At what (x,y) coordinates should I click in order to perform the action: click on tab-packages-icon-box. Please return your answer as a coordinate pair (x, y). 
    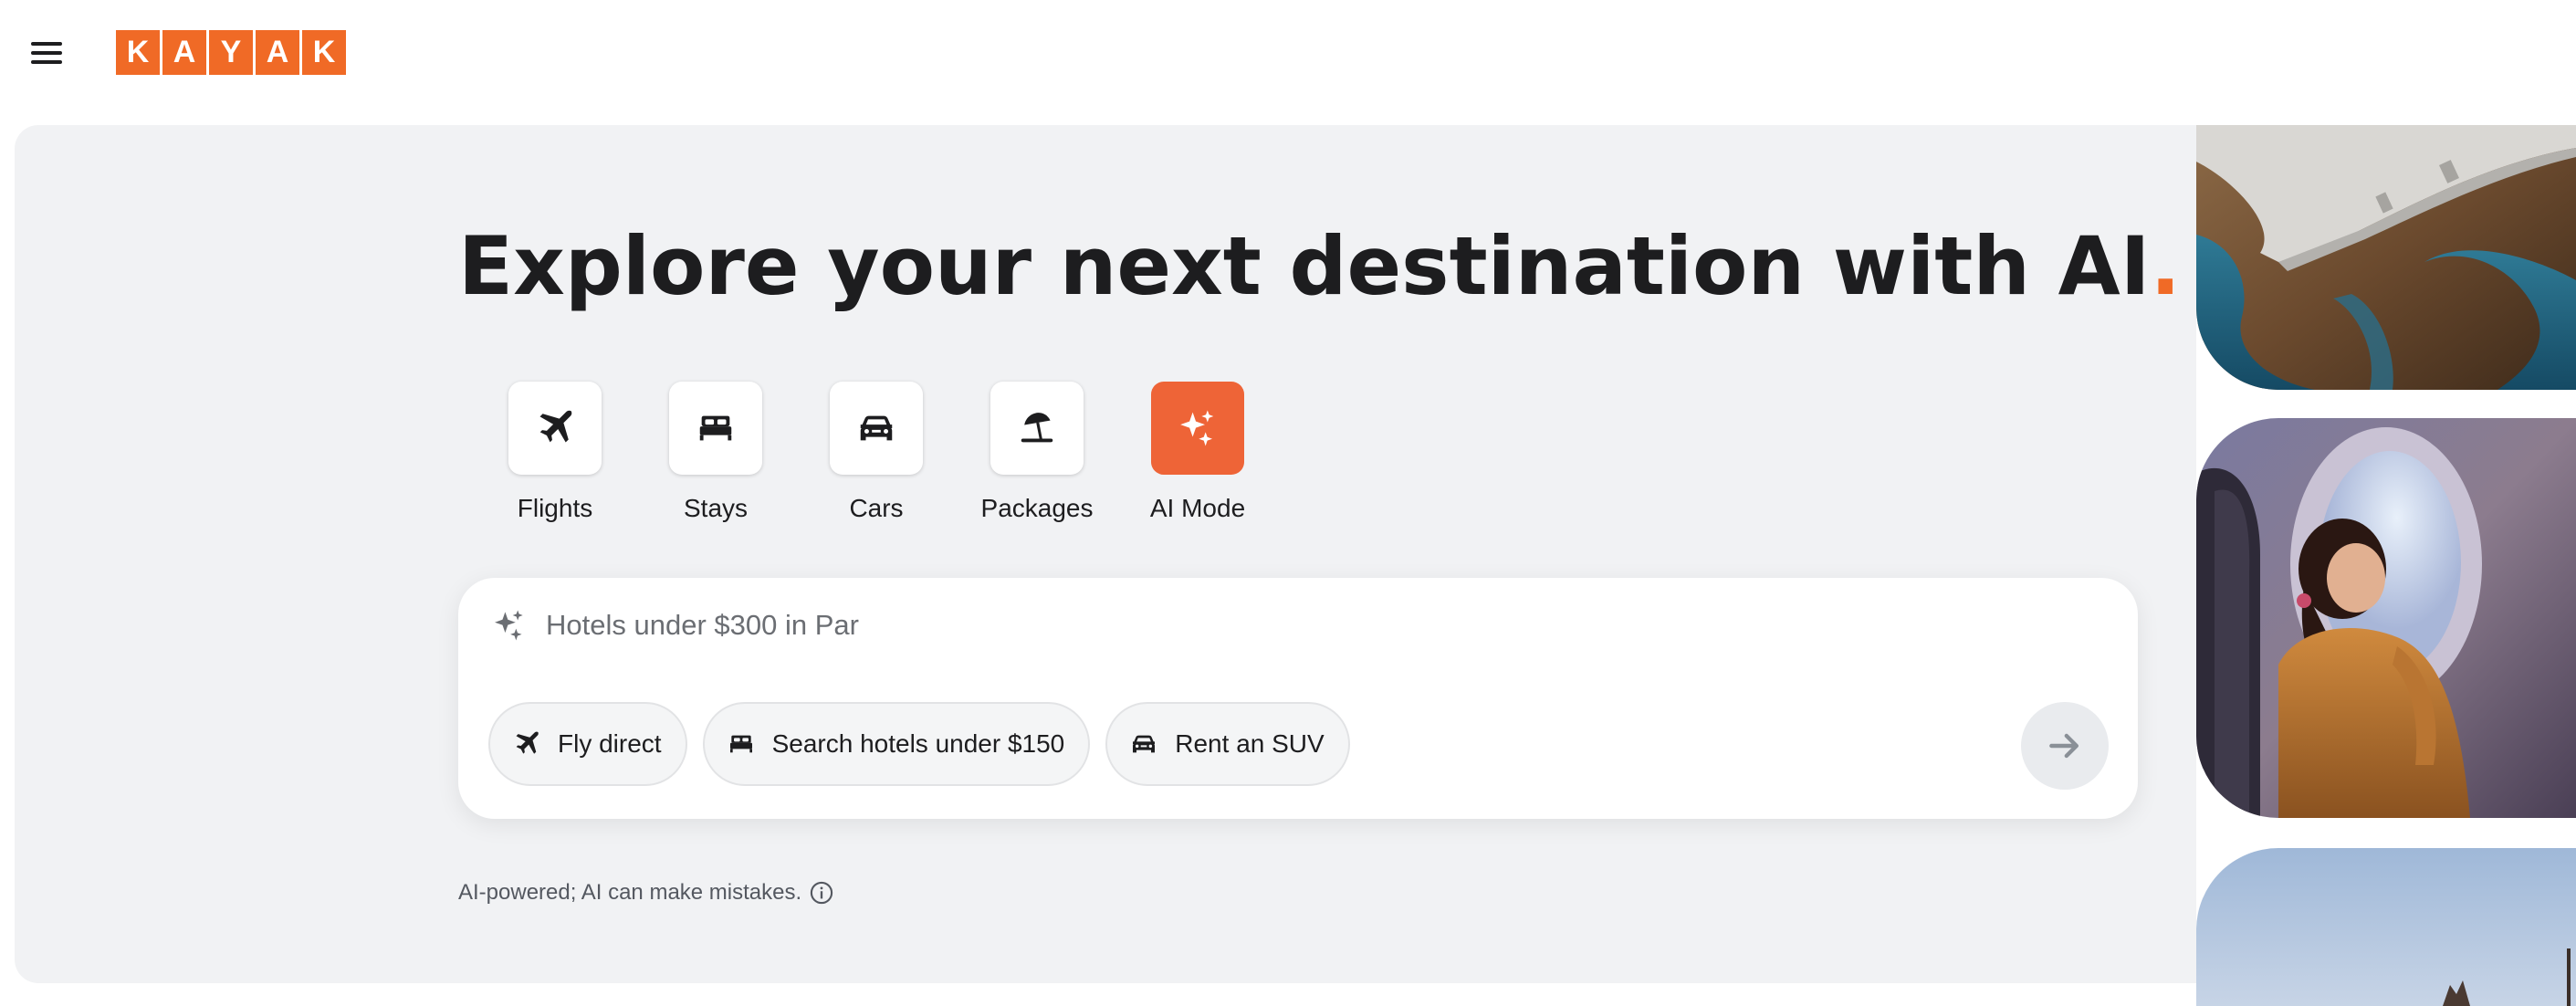
    Looking at the image, I should click on (1037, 429).